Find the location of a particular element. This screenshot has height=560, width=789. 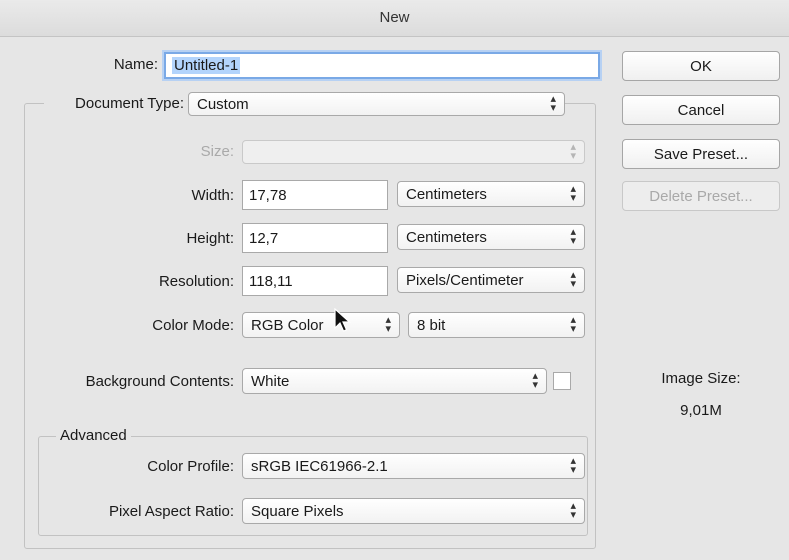

mouse-pointer-icon is located at coordinates (343, 320).